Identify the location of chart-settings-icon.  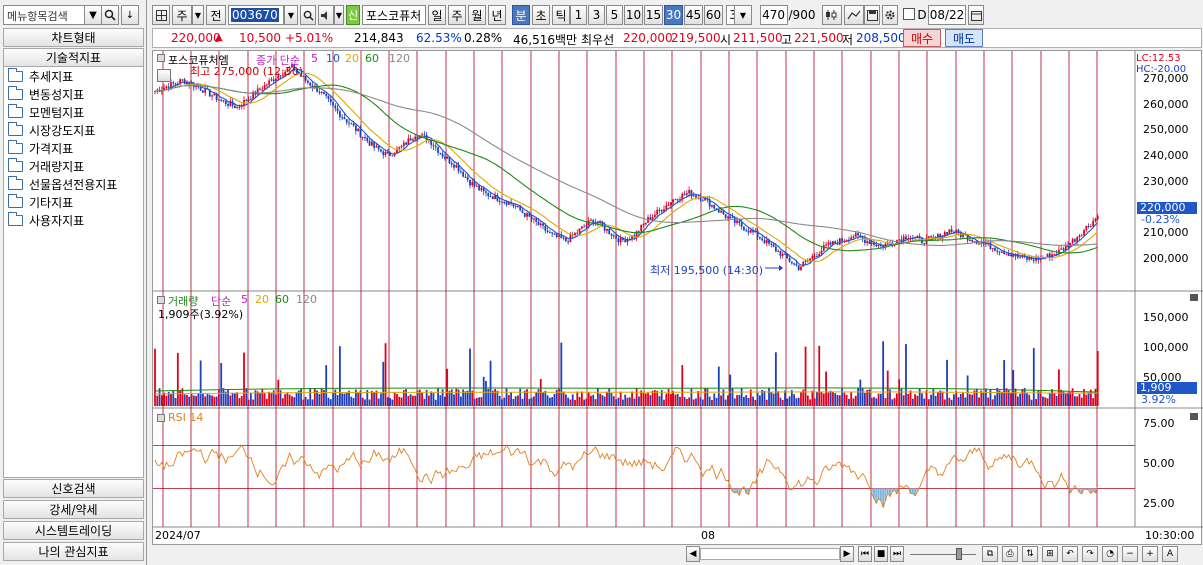
(164, 75).